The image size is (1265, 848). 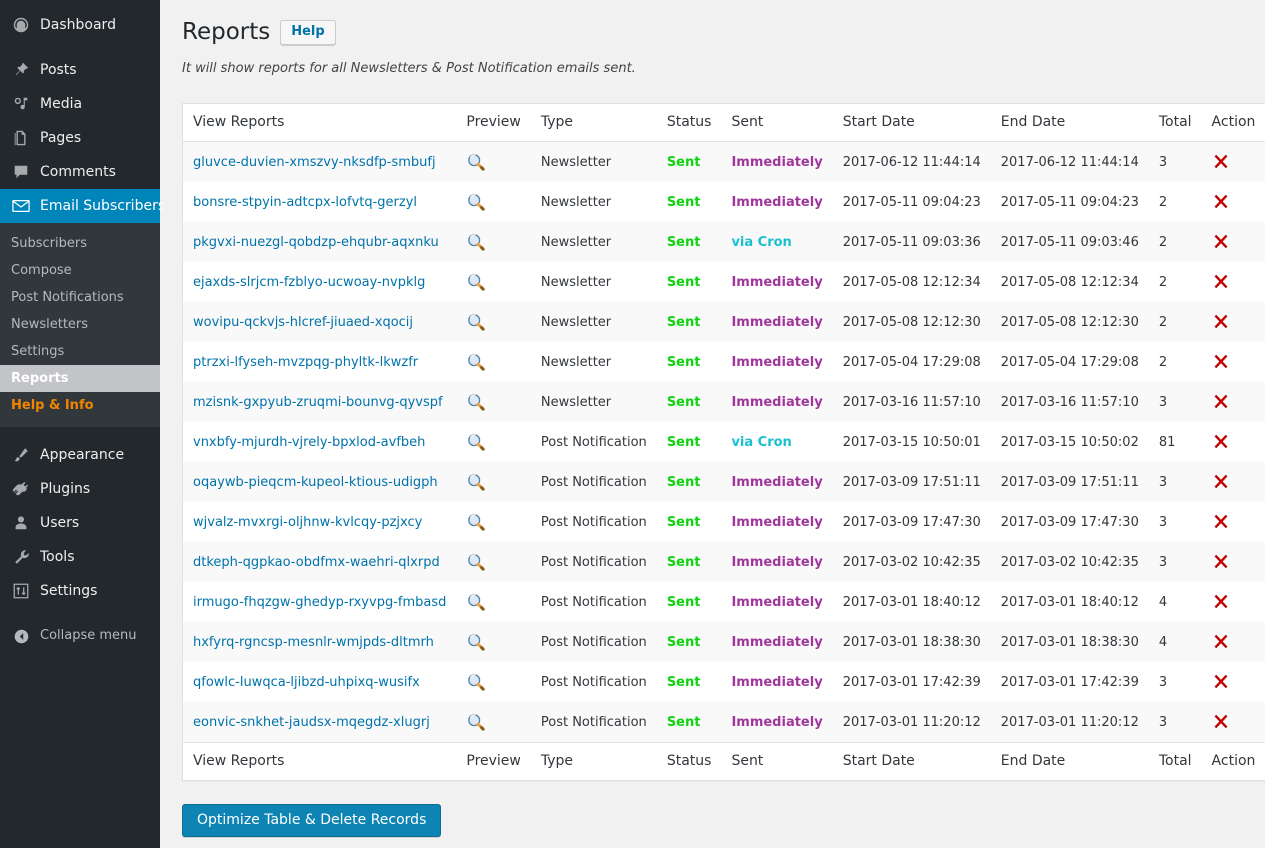 I want to click on report-link: ejaxds-slrjcm-fzblyo-ucwoay-nvpklg, so click(x=309, y=282).